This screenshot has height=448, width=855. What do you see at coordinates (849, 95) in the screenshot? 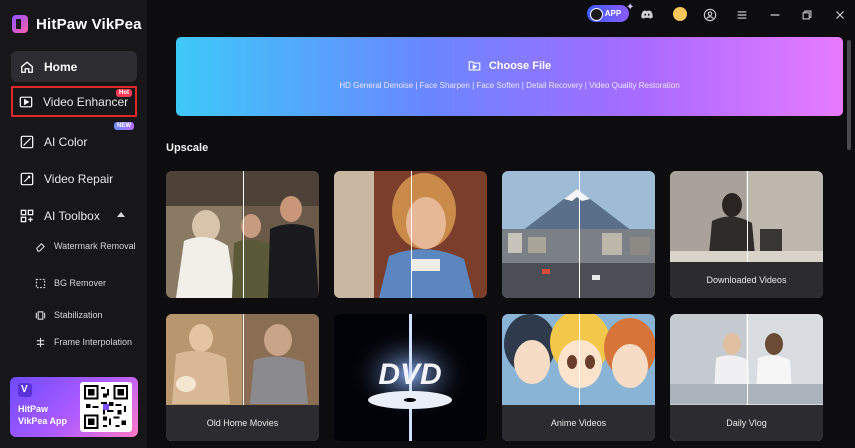
I see `main-scrollbar` at bounding box center [849, 95].